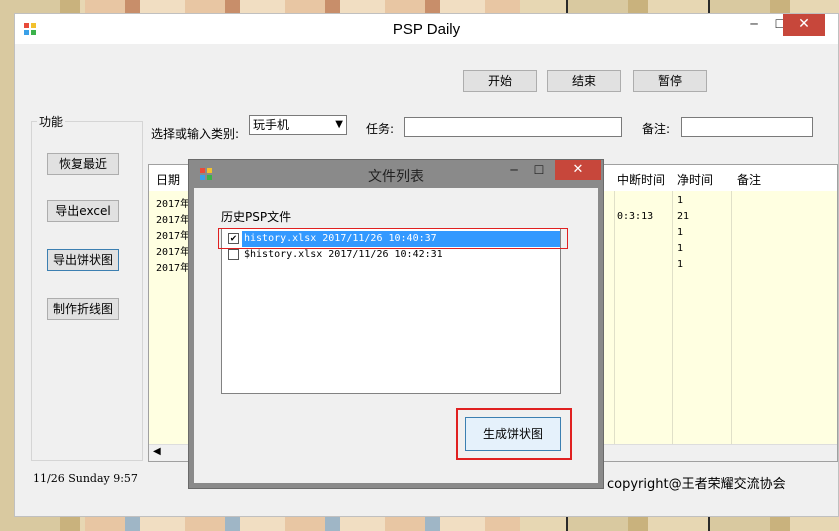 This screenshot has width=839, height=531. What do you see at coordinates (514, 170) in the screenshot?
I see `dialog-minimize-button: ─` at bounding box center [514, 170].